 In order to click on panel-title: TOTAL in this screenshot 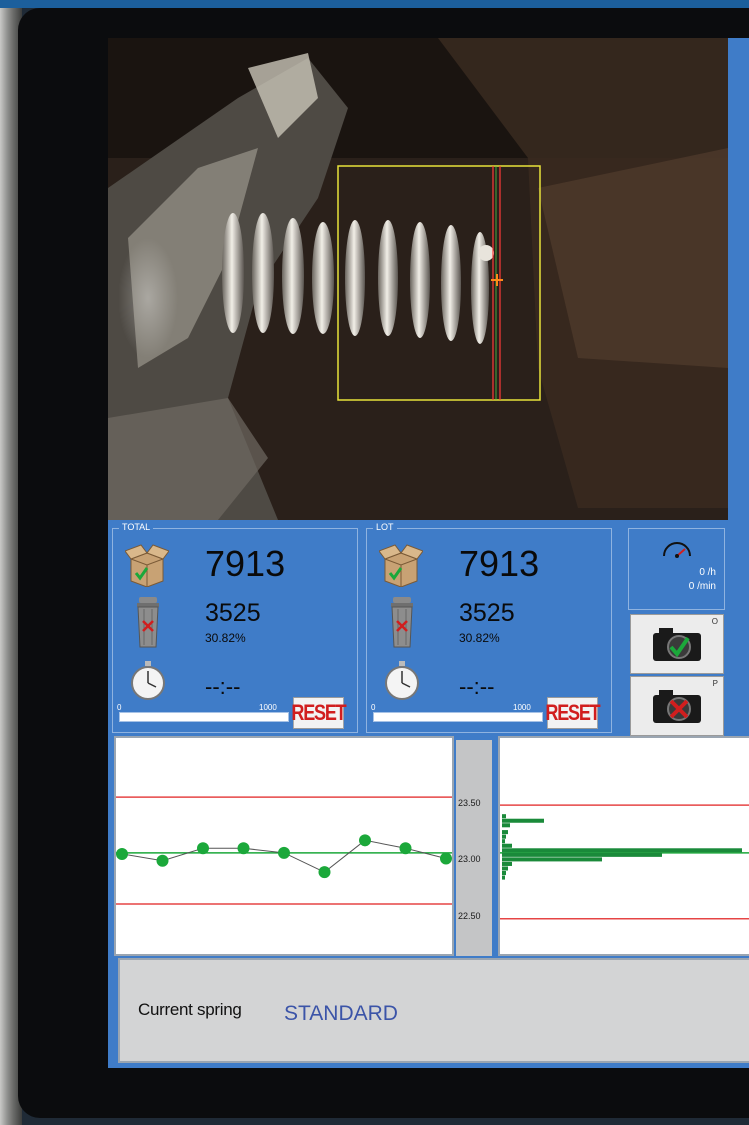, I will do `click(136, 527)`.